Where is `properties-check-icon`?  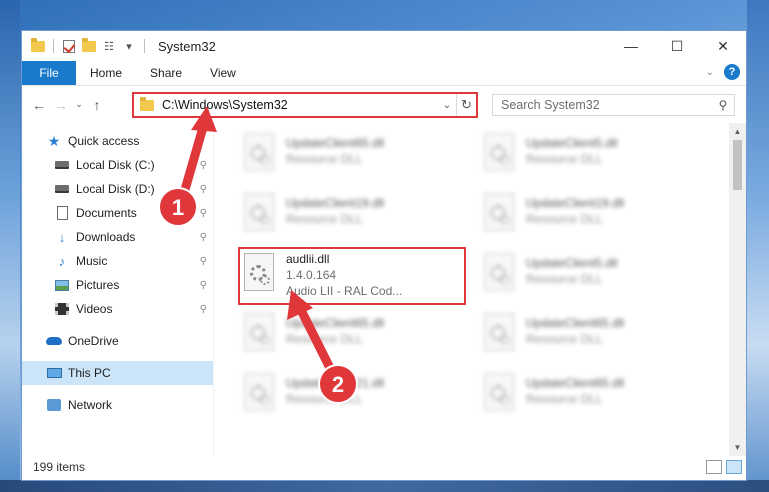
properties-check-icon is located at coordinates (69, 46).